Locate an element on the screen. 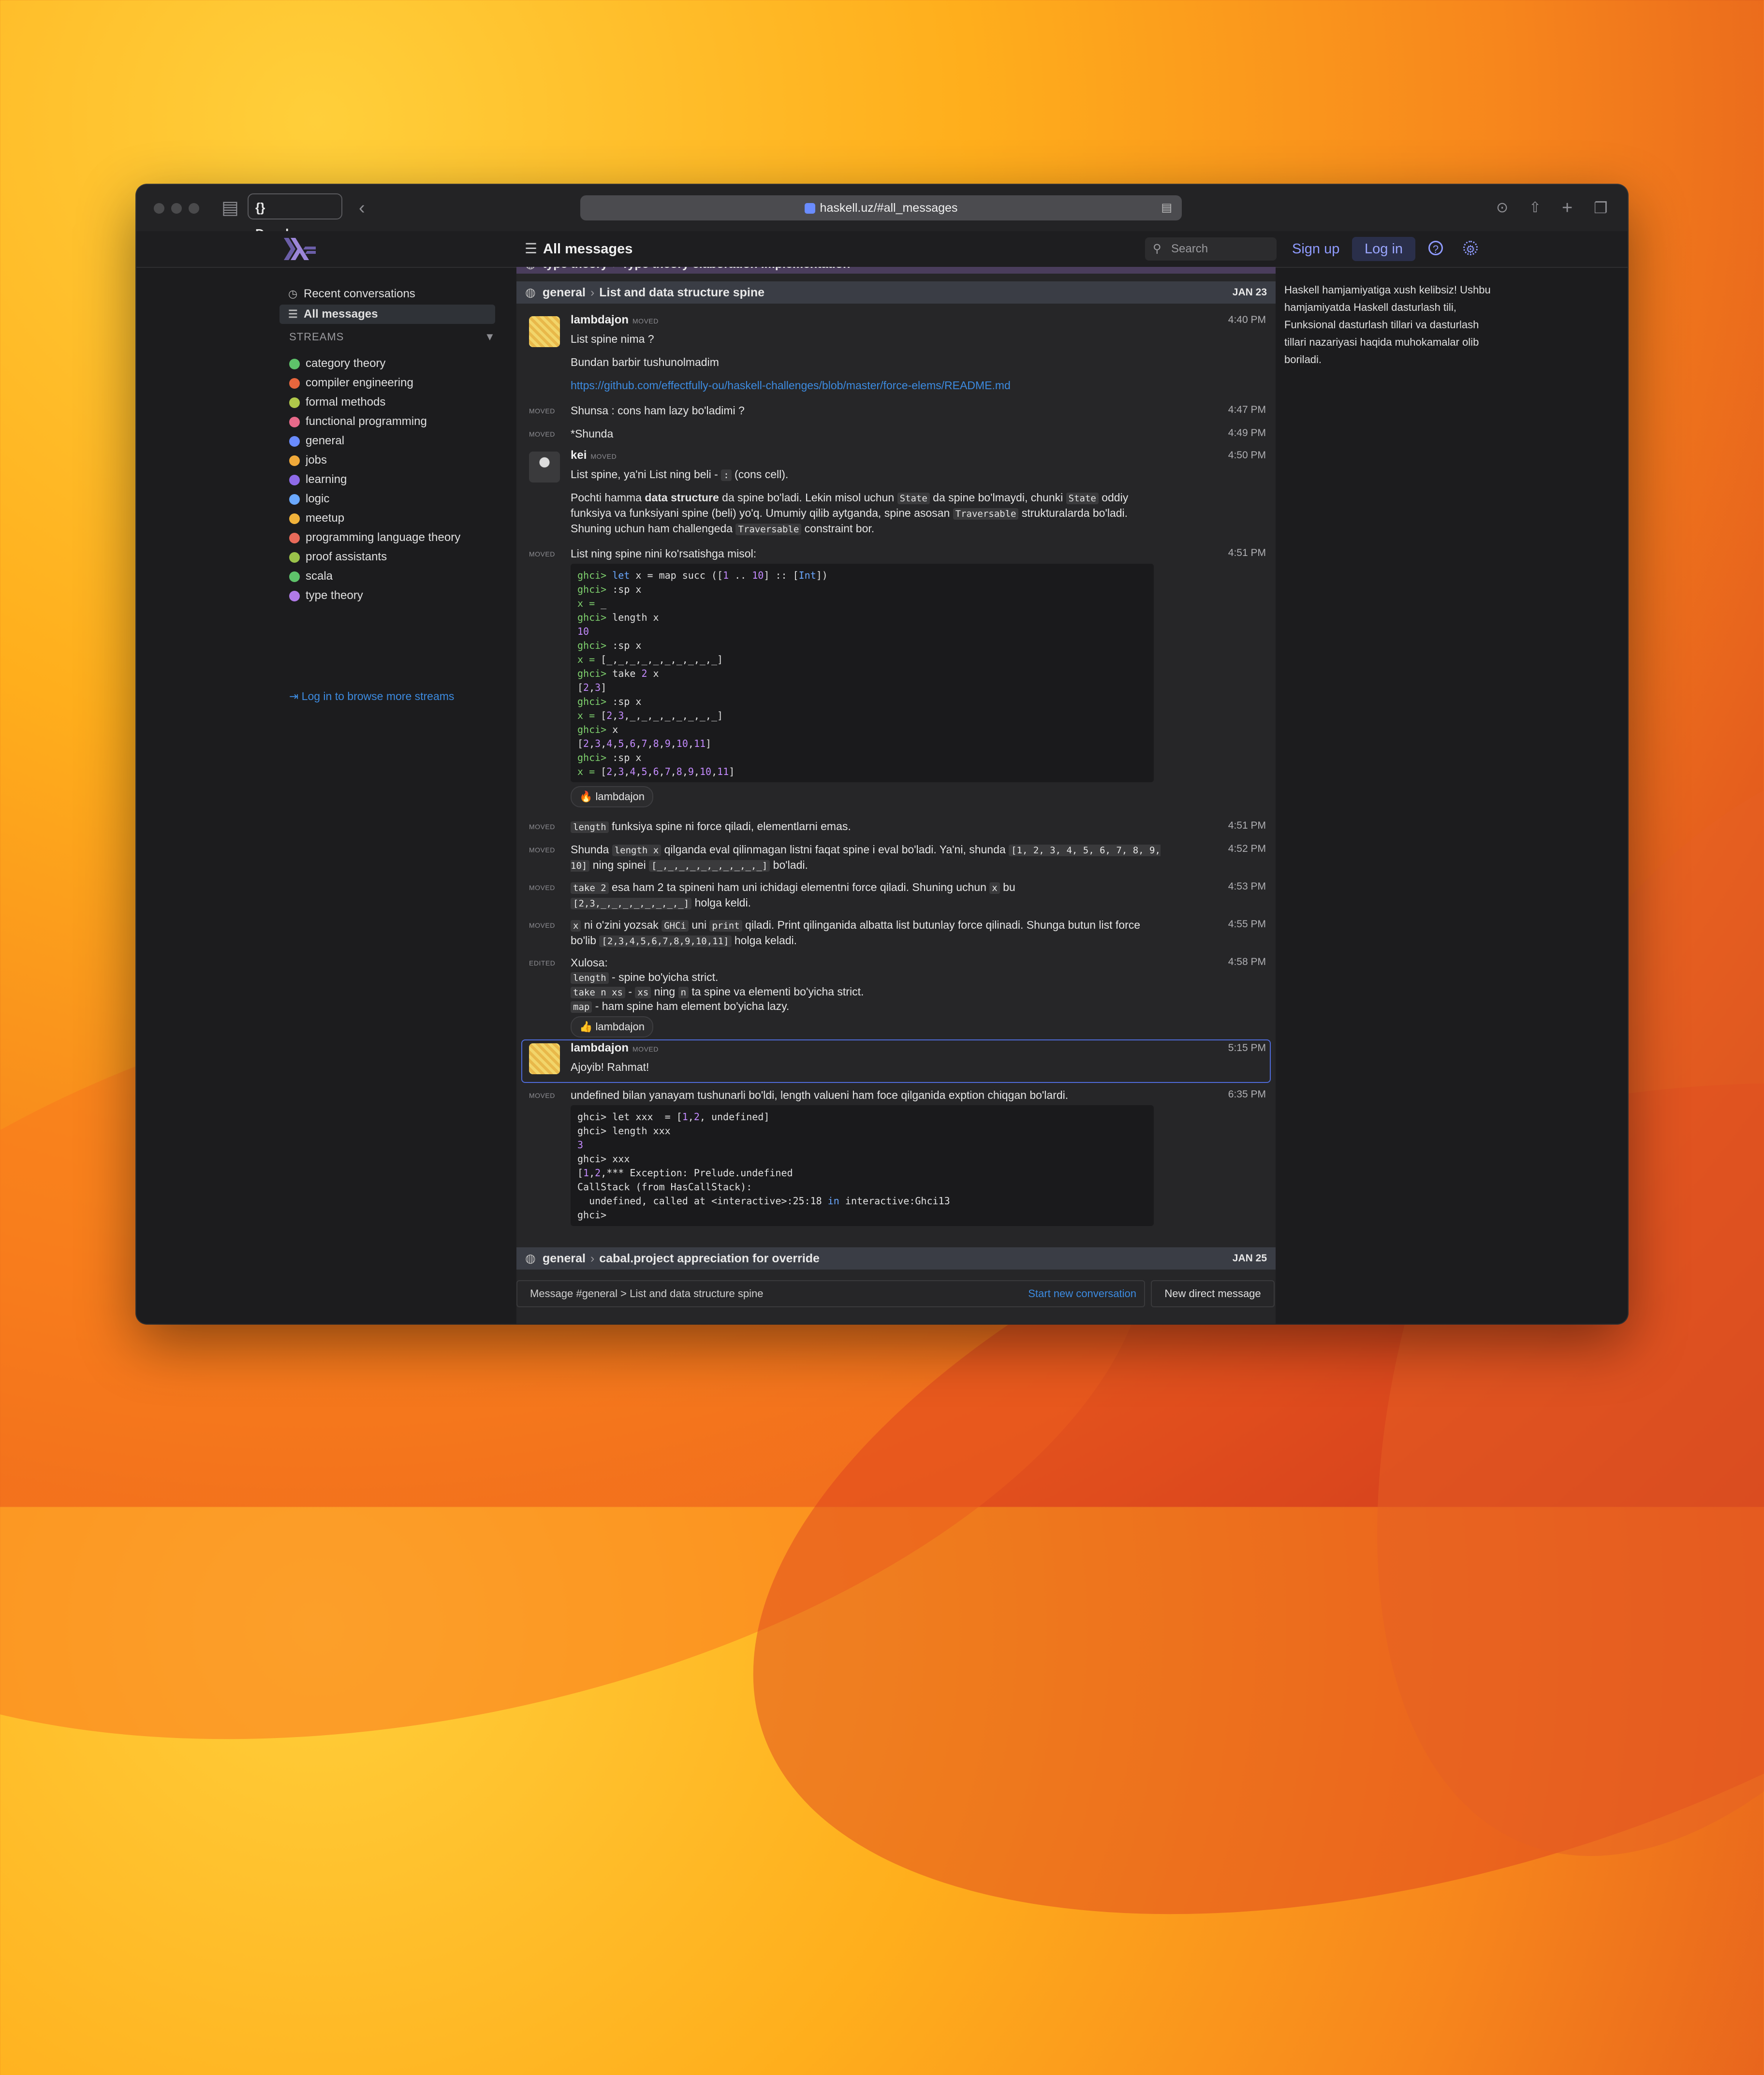 This screenshot has width=1764, height=2075. stream-item-scala: scala is located at coordinates (311, 576).